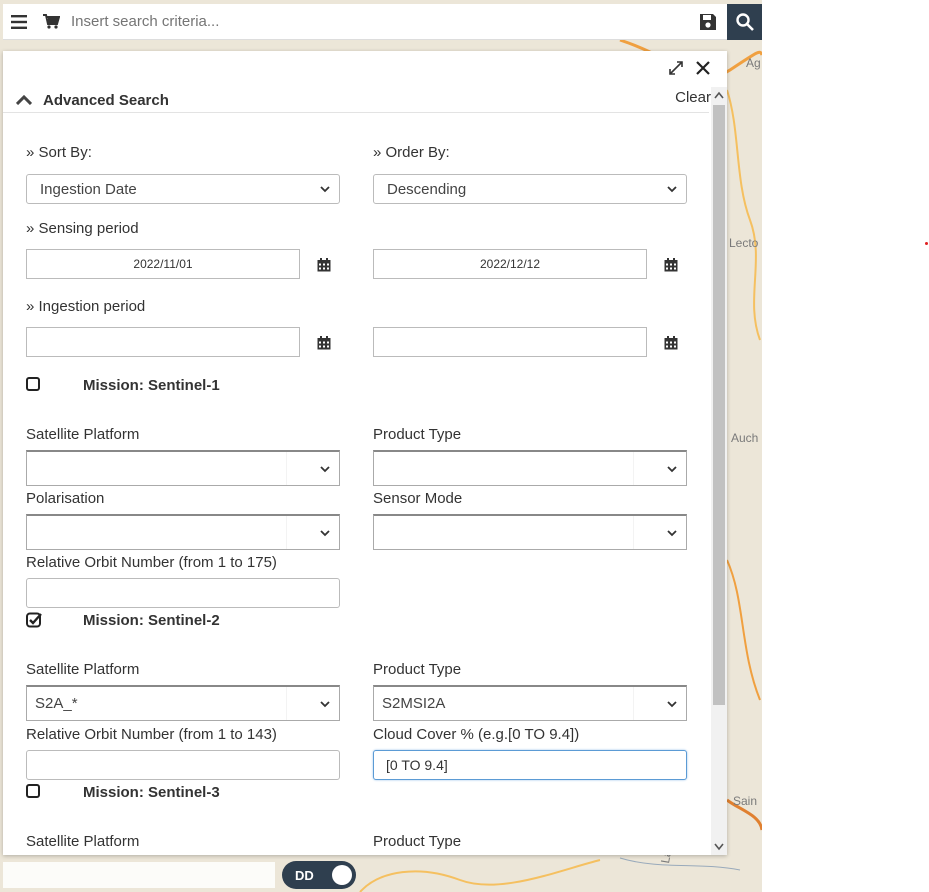 The width and height of the screenshot is (929, 892). Describe the element at coordinates (83, 669) in the screenshot. I see `s2-platform-label: Satellite Platform` at that location.